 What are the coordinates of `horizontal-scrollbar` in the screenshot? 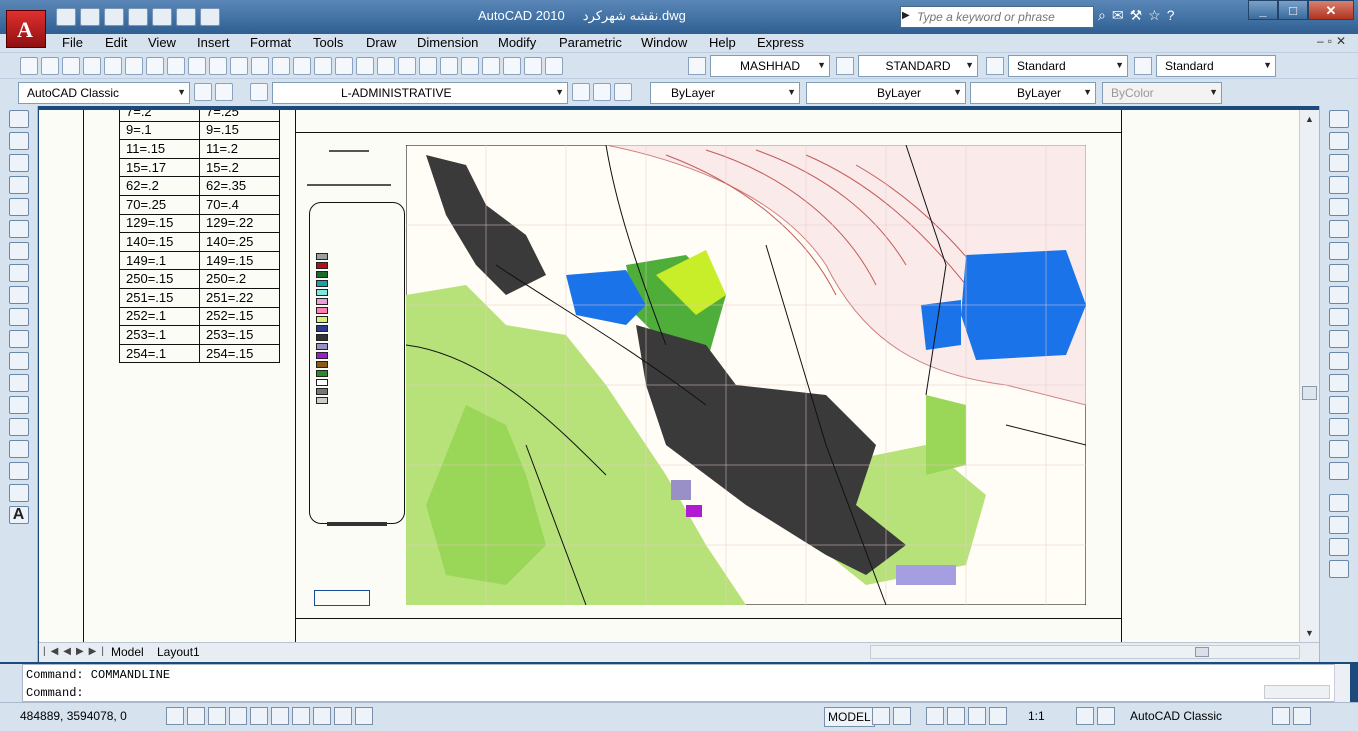 It's located at (1085, 652).